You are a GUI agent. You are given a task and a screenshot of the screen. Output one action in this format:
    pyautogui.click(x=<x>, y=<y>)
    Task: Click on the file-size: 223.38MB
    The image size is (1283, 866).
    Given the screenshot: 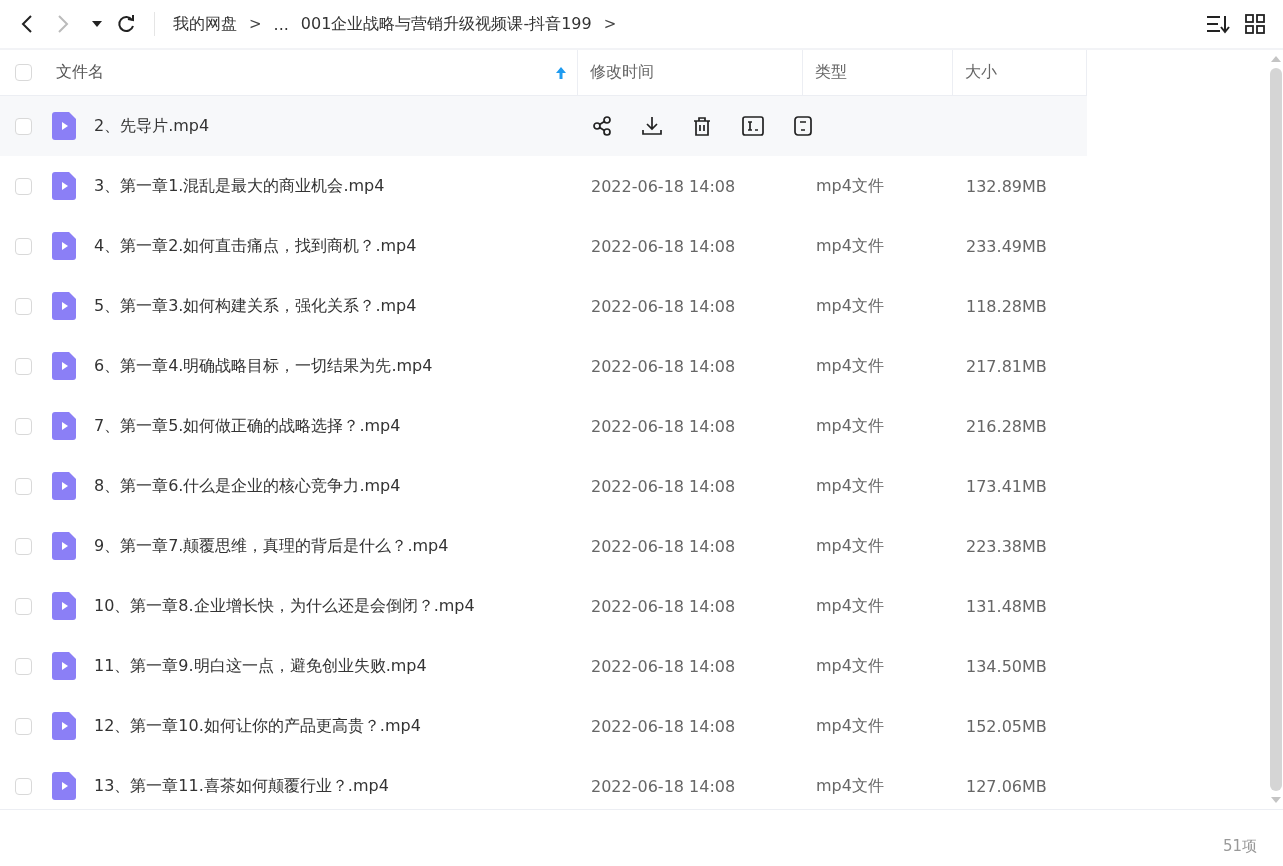 What is the action you would take?
    pyautogui.click(x=1006, y=546)
    